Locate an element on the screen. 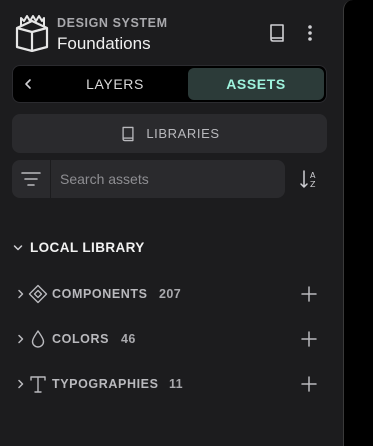 The width and height of the screenshot is (373, 446). group-row-components: COMPONENTS 207 is located at coordinates (170, 294).